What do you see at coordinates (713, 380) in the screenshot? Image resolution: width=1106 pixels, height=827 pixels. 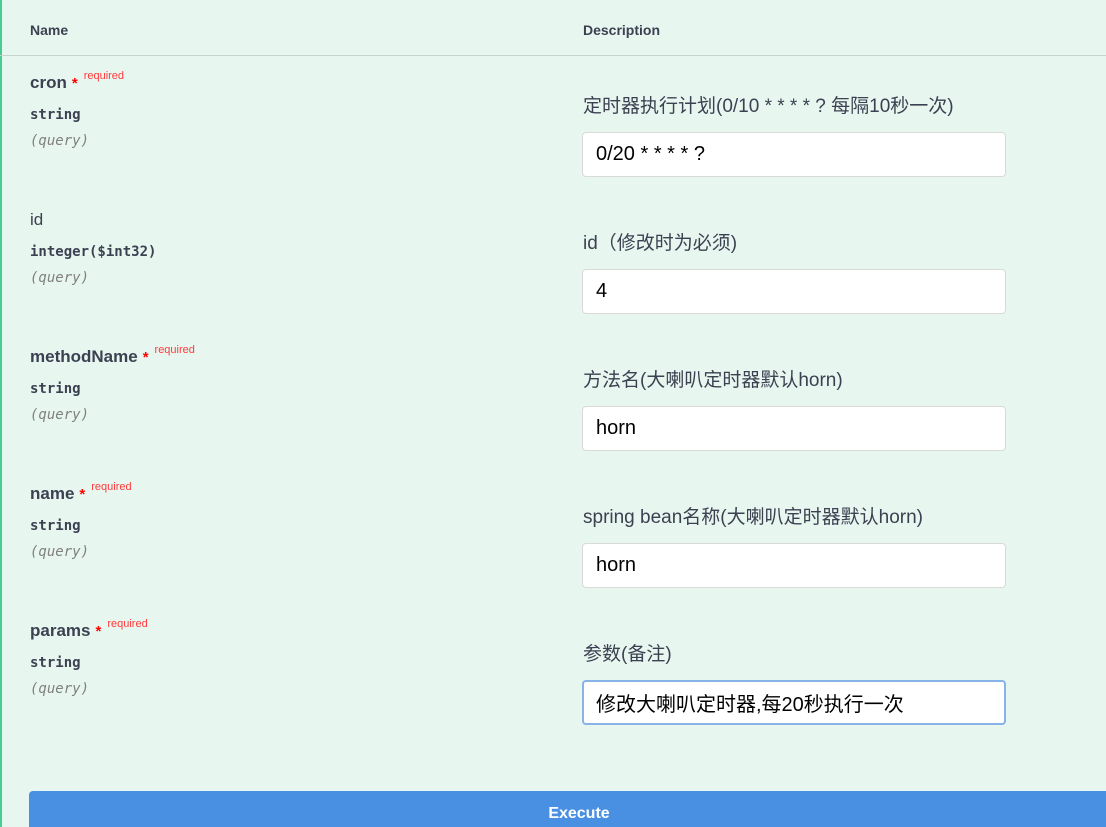 I see `parameter-description: 方法名(大喇叭定时器默认horn)` at bounding box center [713, 380].